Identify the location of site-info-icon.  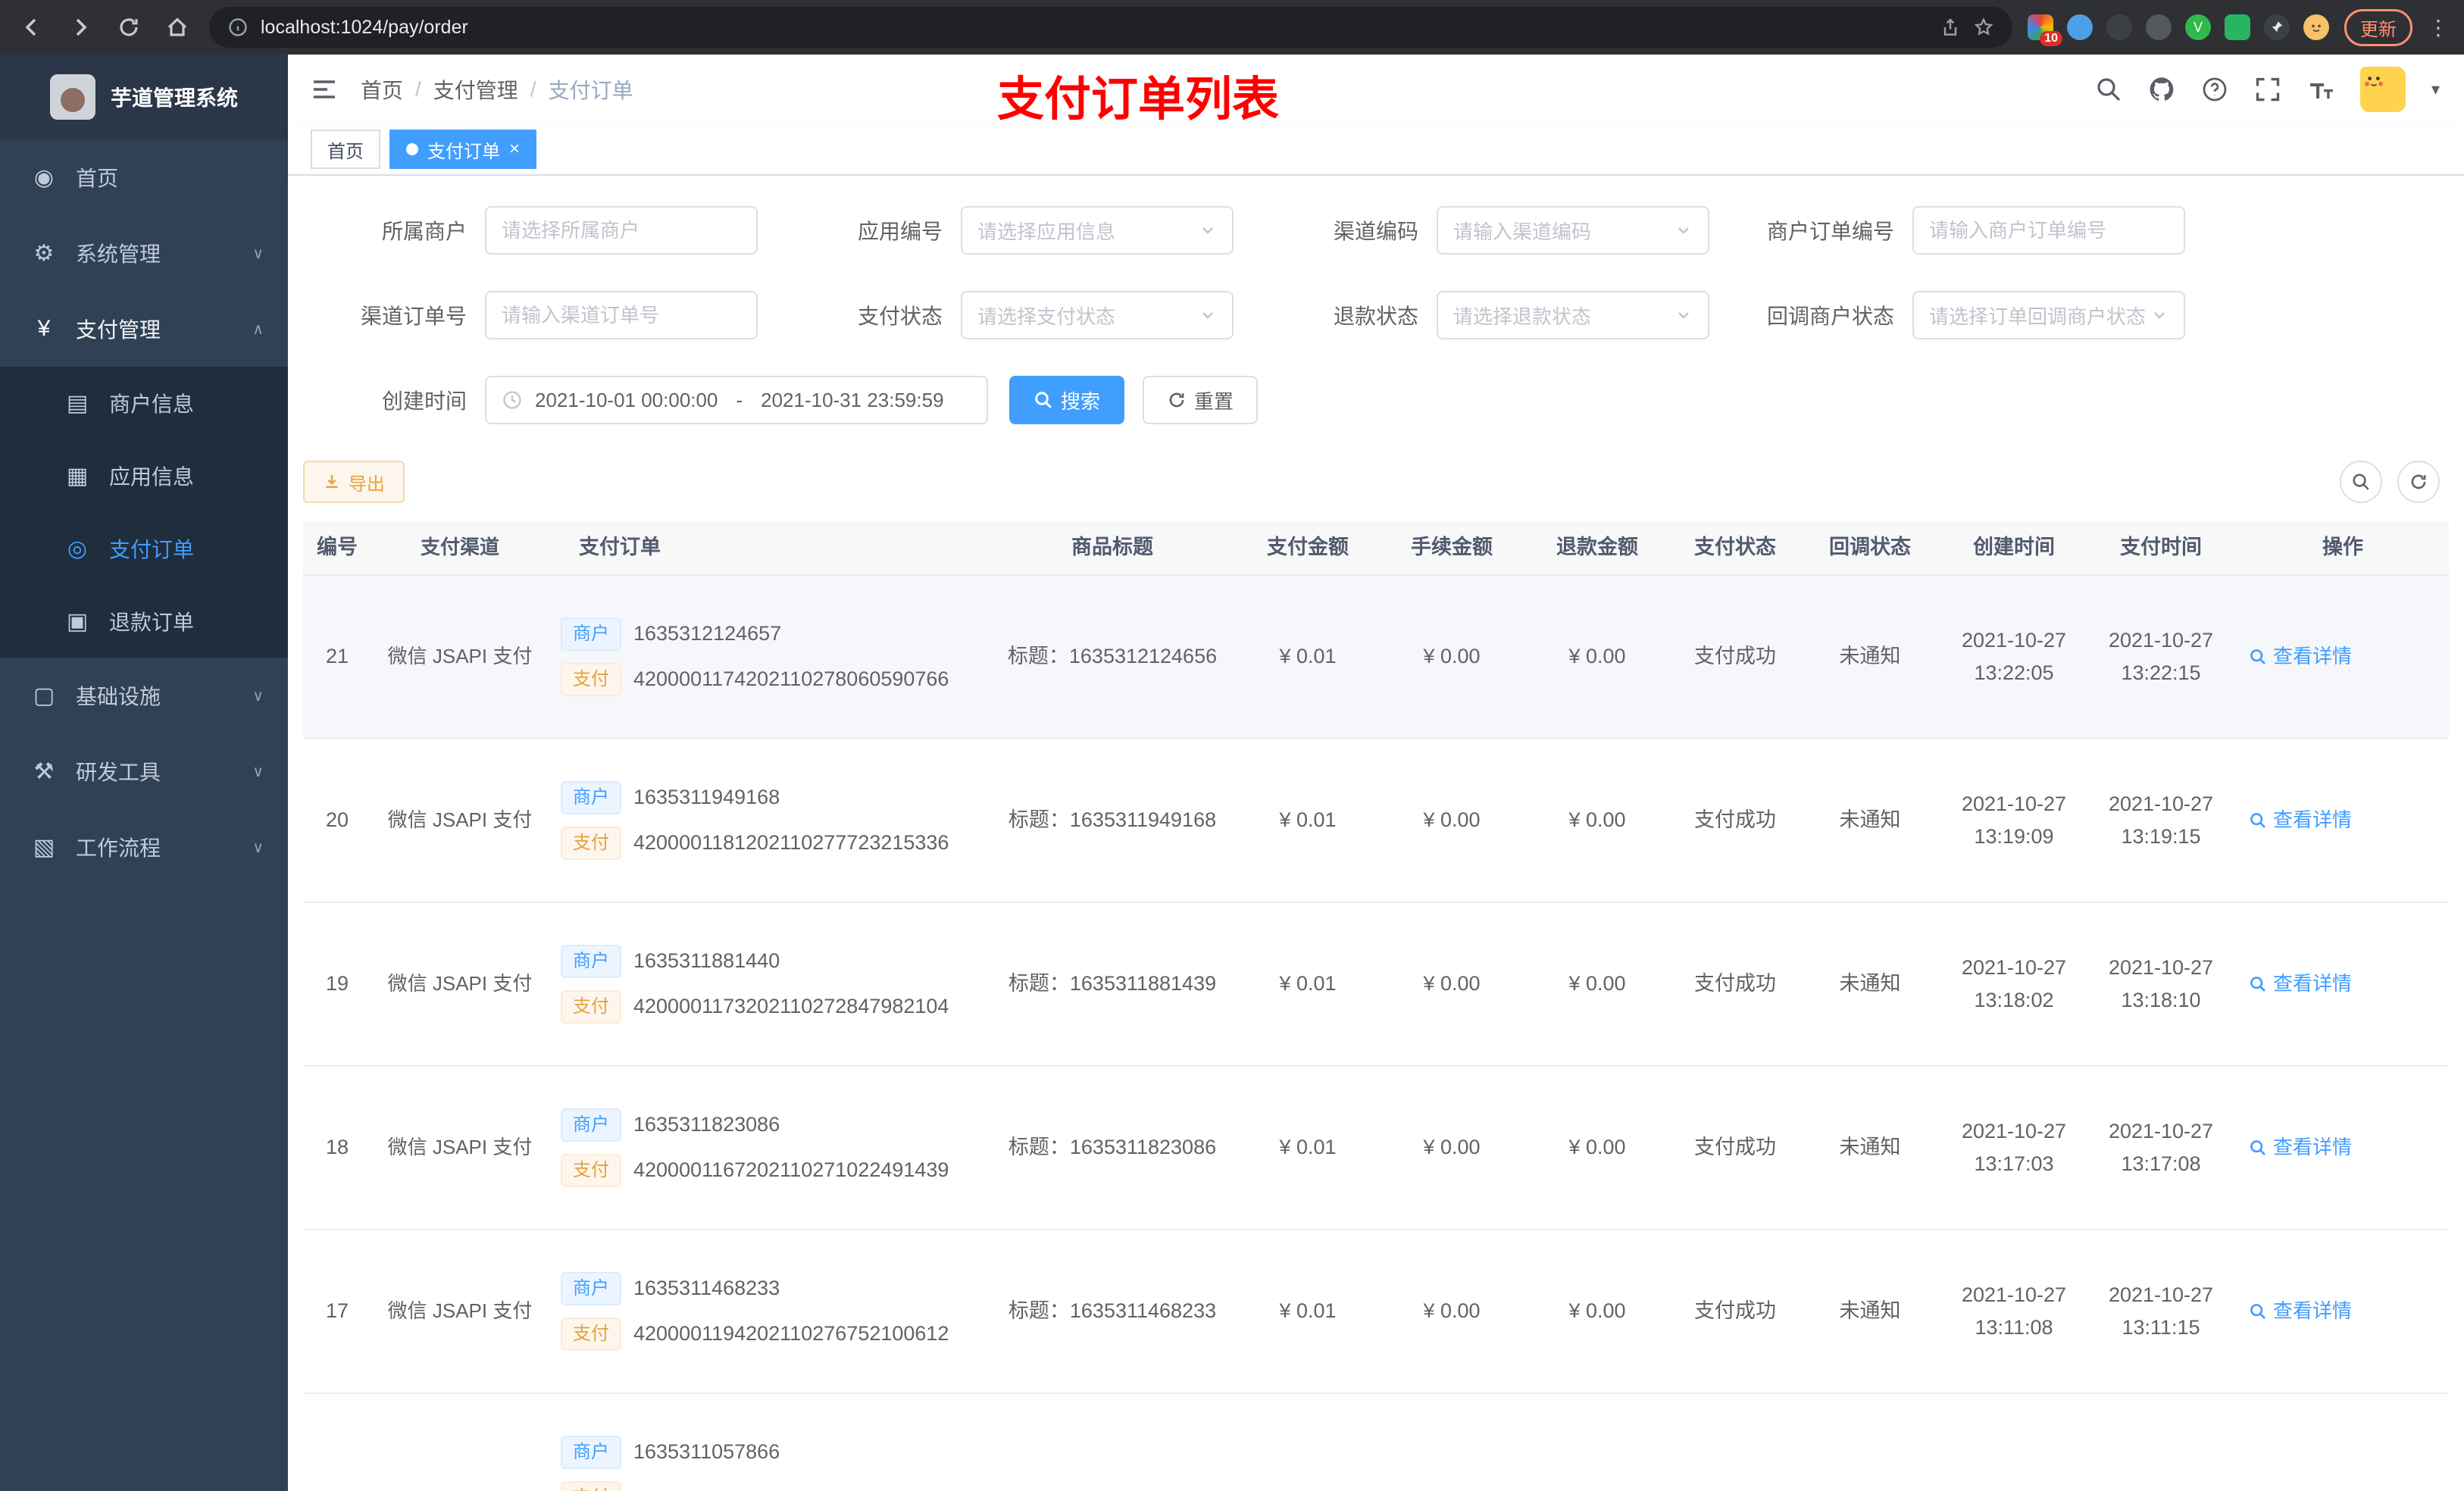
(238, 27).